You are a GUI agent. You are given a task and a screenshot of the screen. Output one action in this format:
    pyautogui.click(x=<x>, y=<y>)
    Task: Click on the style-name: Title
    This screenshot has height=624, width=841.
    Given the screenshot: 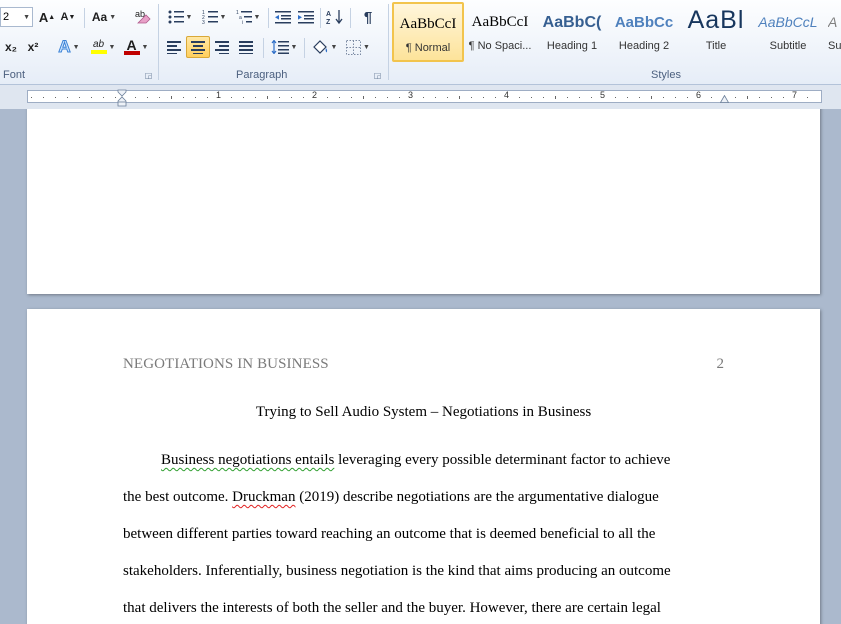 What is the action you would take?
    pyautogui.click(x=716, y=46)
    